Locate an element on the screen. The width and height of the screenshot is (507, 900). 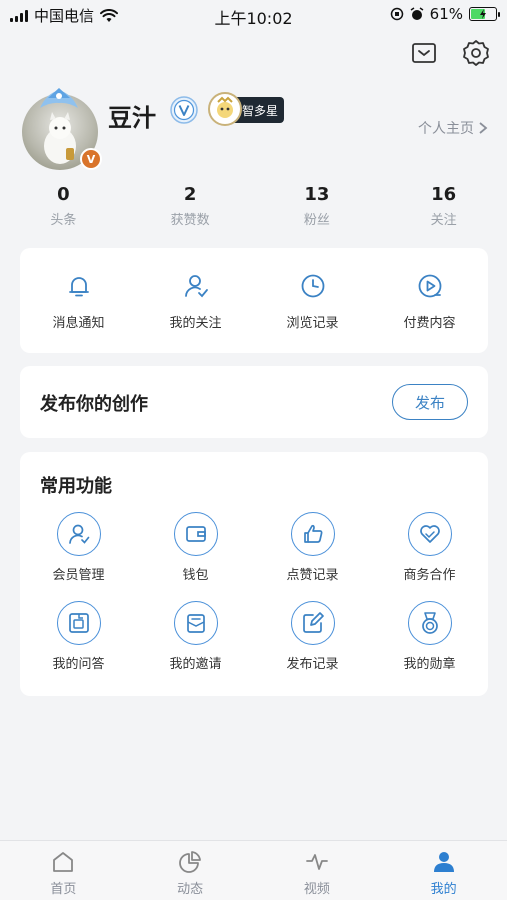
func-like-history: 点赞记录 is located at coordinates (312, 547).